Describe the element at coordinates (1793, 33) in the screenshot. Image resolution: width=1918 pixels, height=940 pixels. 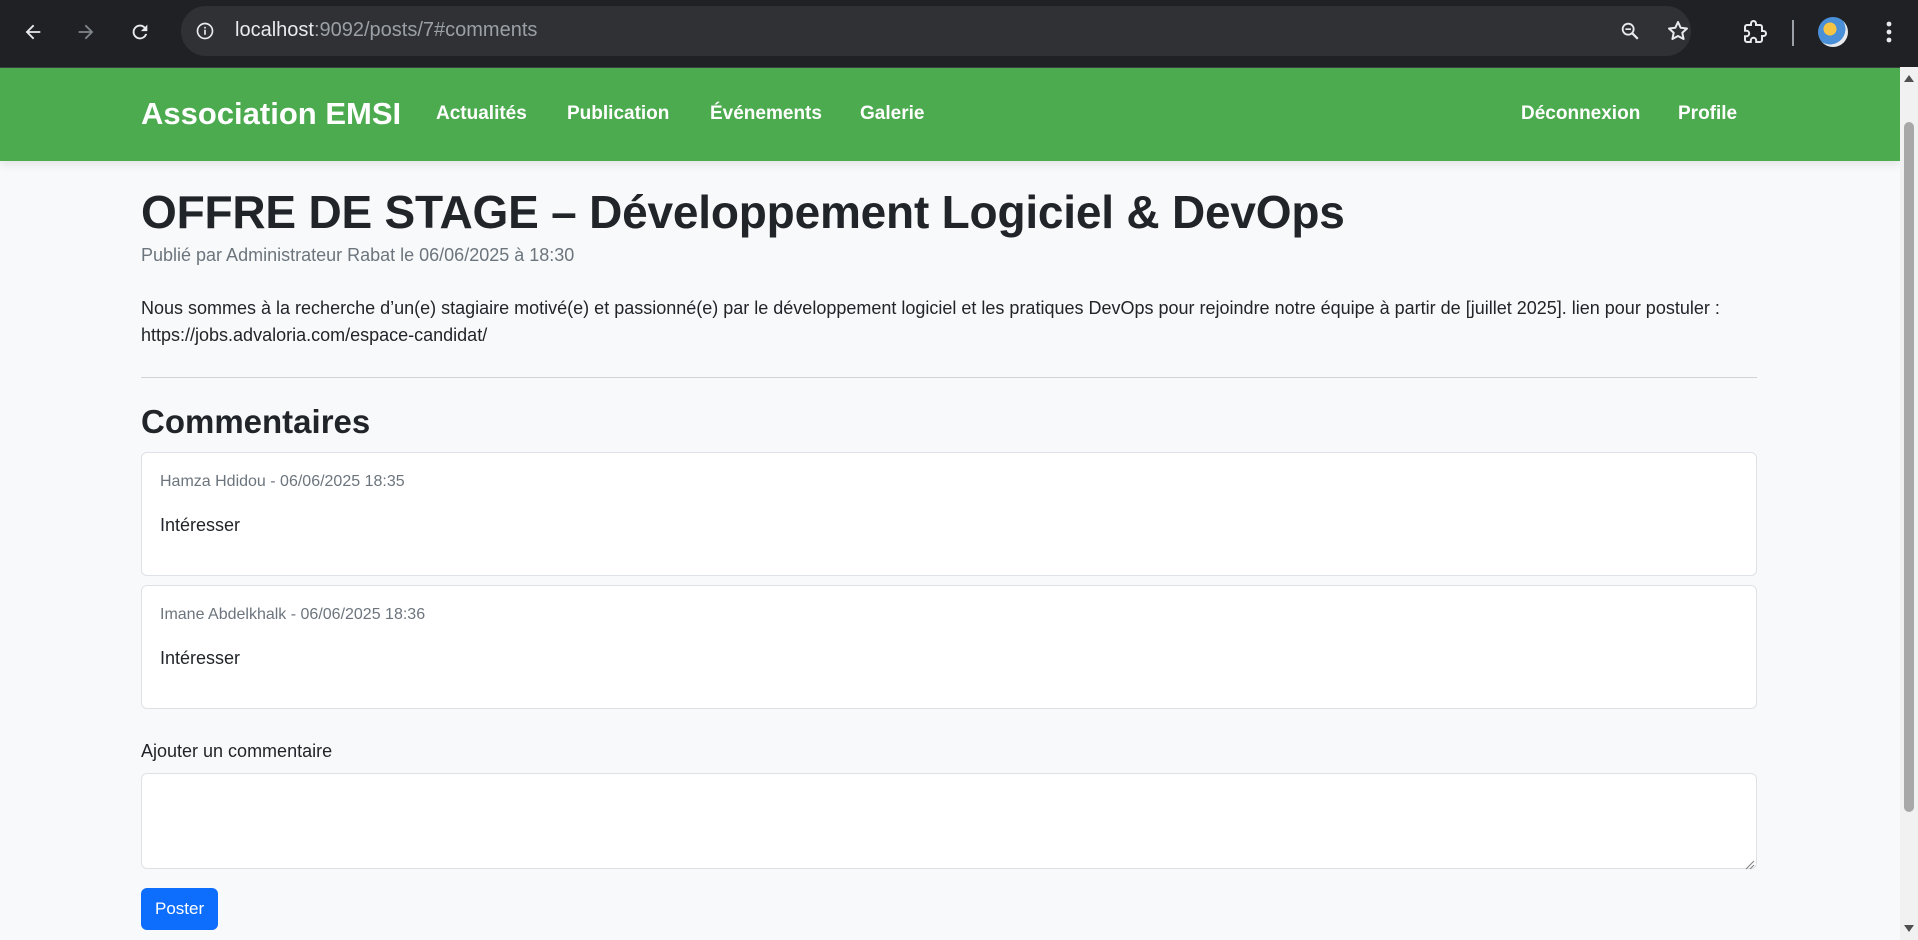
I see `toolbar-divider` at that location.